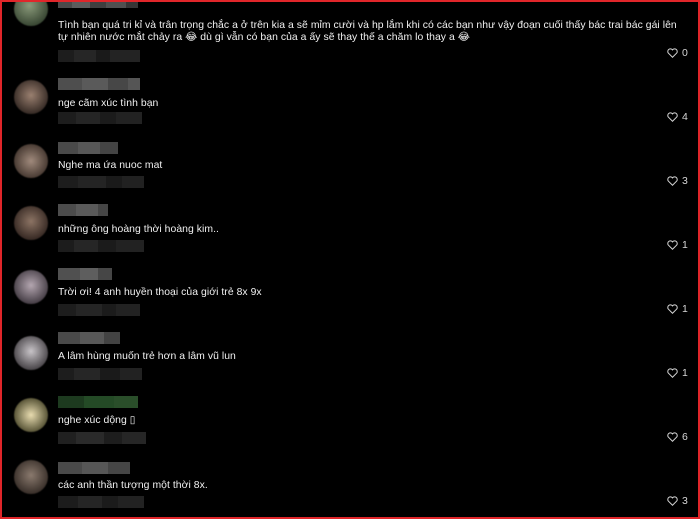 The width and height of the screenshot is (700, 519). I want to click on comment-item: những ông hoàng thời hoàng kim.. 1, so click(350, 228).